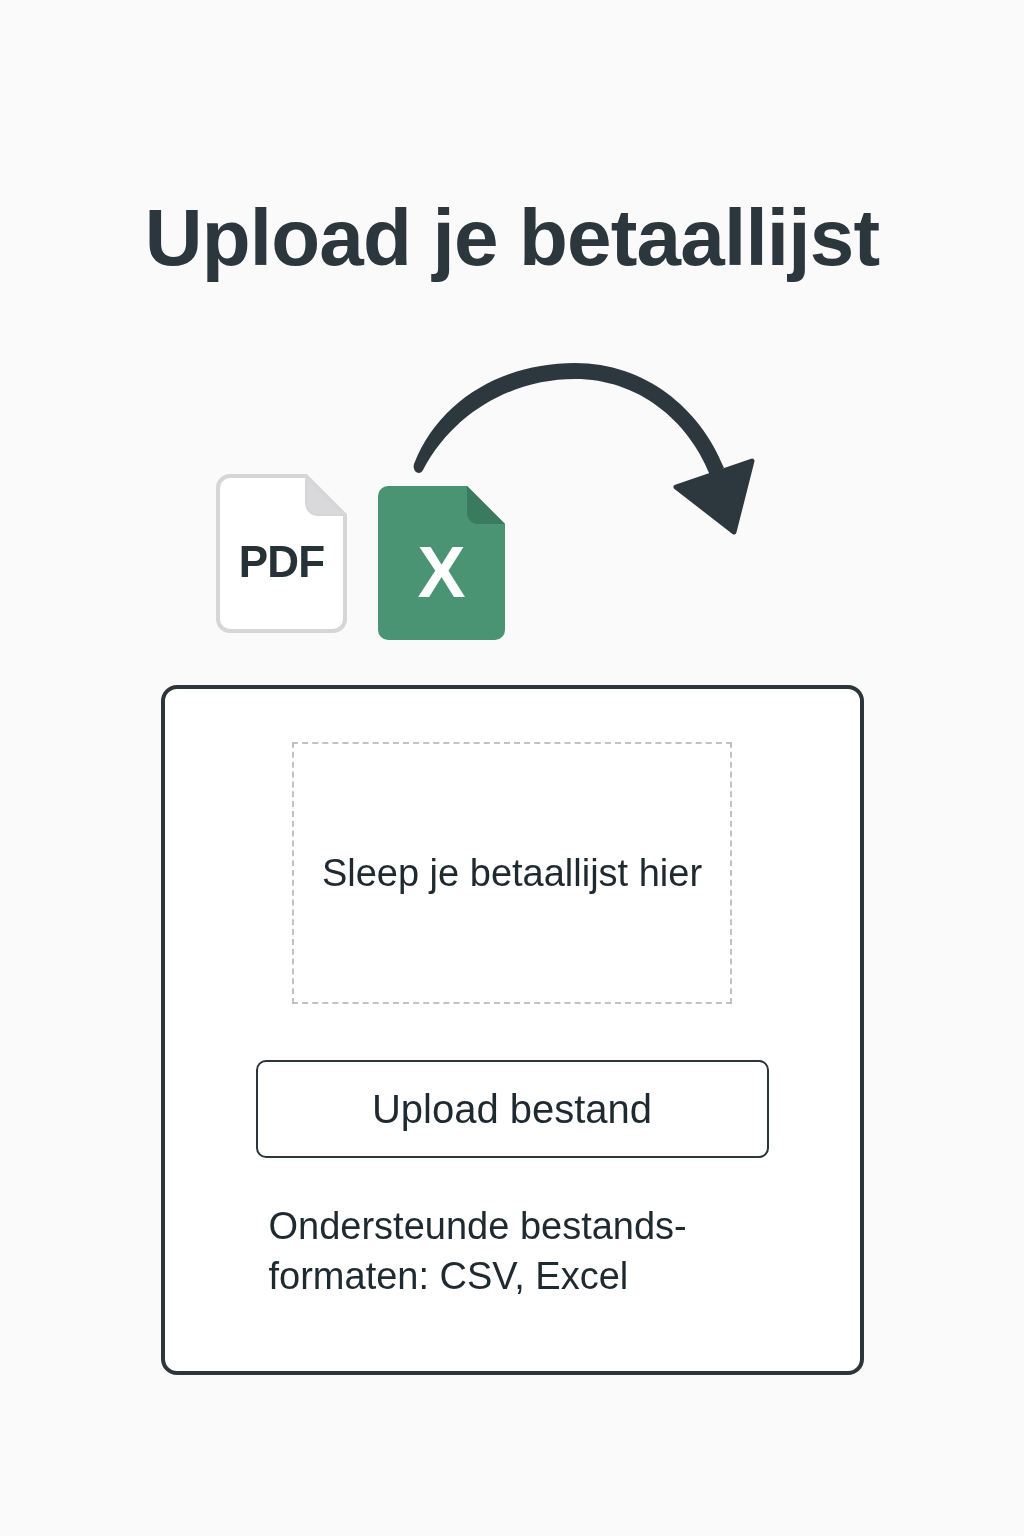  What do you see at coordinates (512, 1109) in the screenshot?
I see `upload-button: Upload bestand` at bounding box center [512, 1109].